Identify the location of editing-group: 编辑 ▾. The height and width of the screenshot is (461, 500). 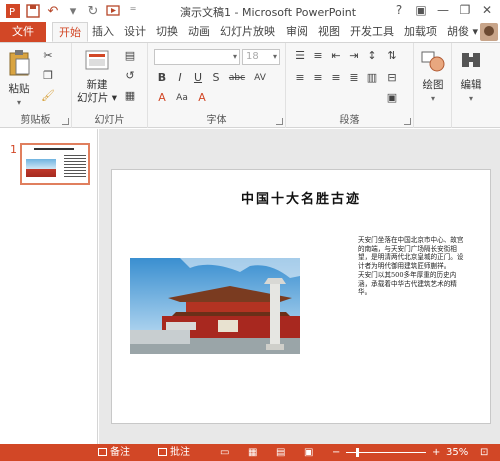
(471, 85).